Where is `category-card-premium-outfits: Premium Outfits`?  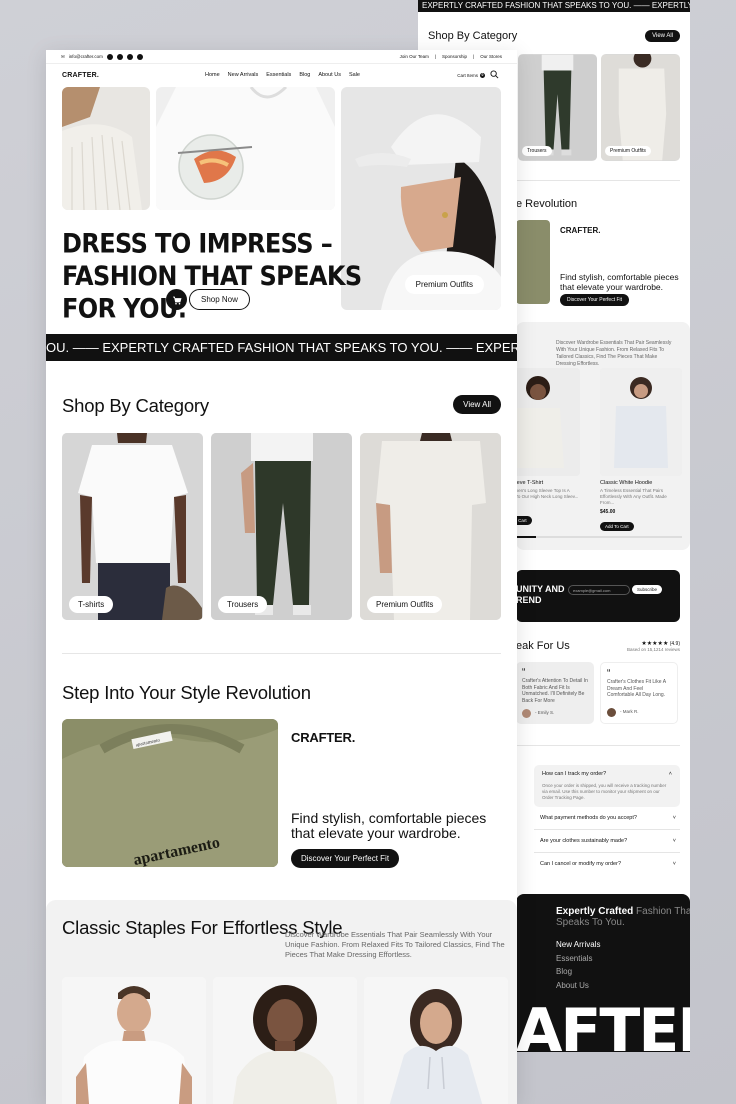 category-card-premium-outfits: Premium Outfits is located at coordinates (430, 526).